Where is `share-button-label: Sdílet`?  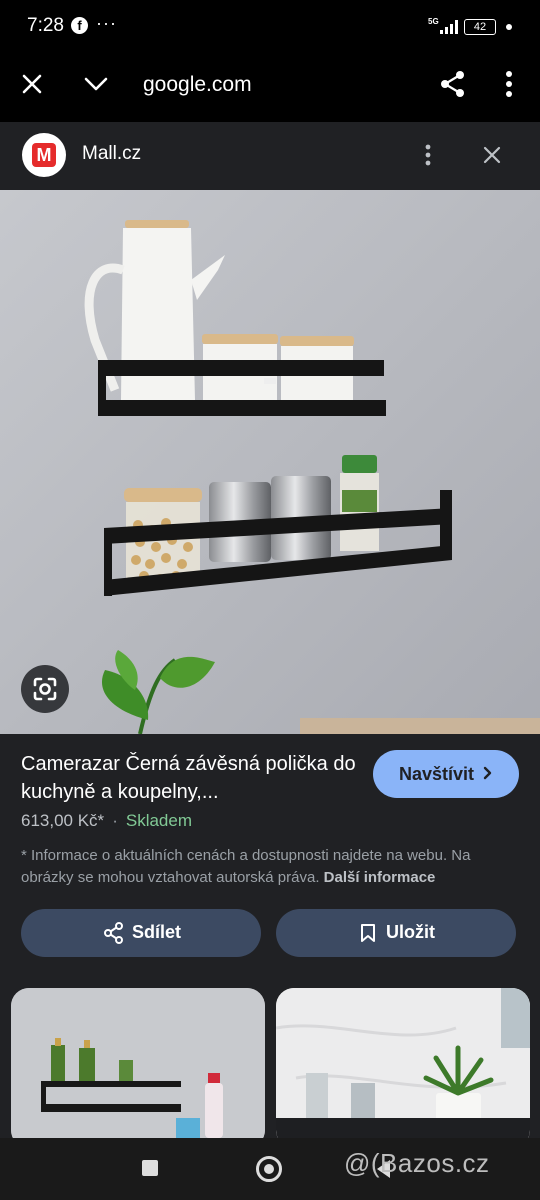
share-button-label: Sdílet is located at coordinates (157, 932).